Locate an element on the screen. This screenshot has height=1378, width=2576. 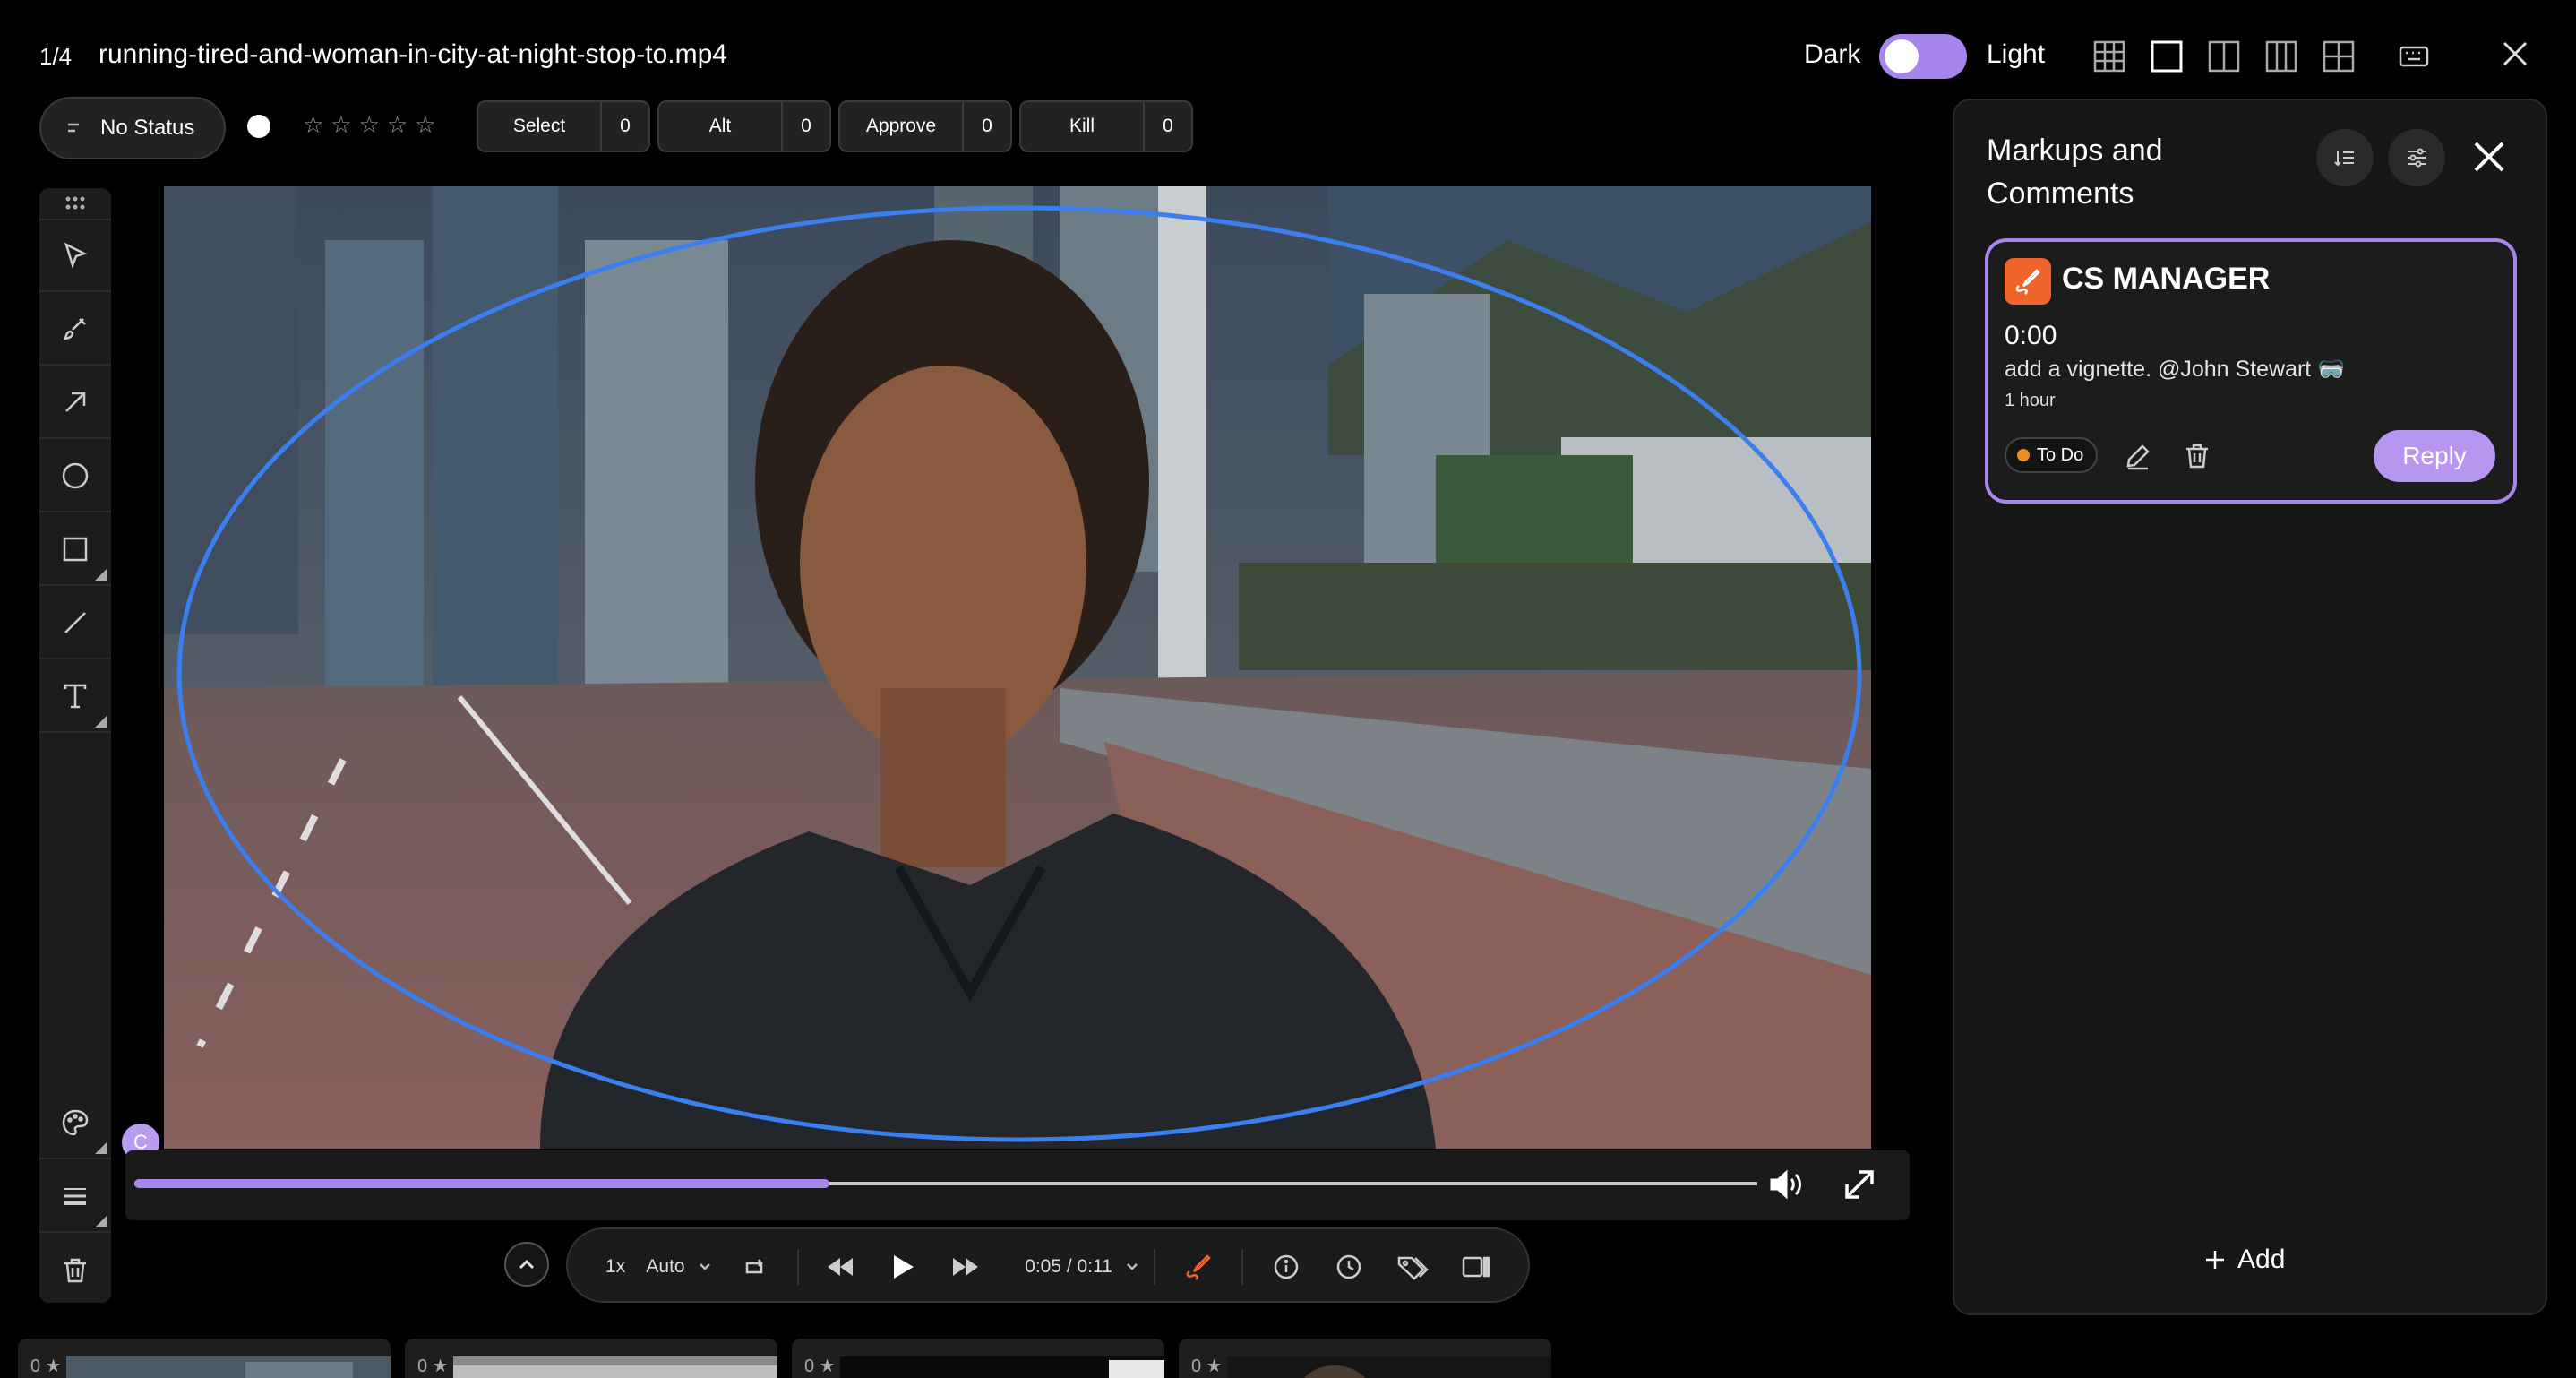
timeline-progress is located at coordinates (481, 1183).